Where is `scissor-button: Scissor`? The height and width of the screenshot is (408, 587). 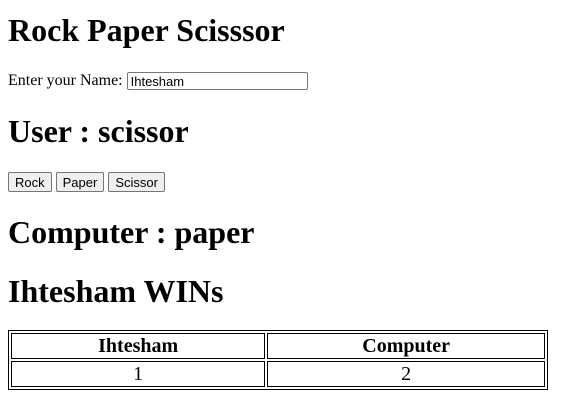 scissor-button: Scissor is located at coordinates (136, 182).